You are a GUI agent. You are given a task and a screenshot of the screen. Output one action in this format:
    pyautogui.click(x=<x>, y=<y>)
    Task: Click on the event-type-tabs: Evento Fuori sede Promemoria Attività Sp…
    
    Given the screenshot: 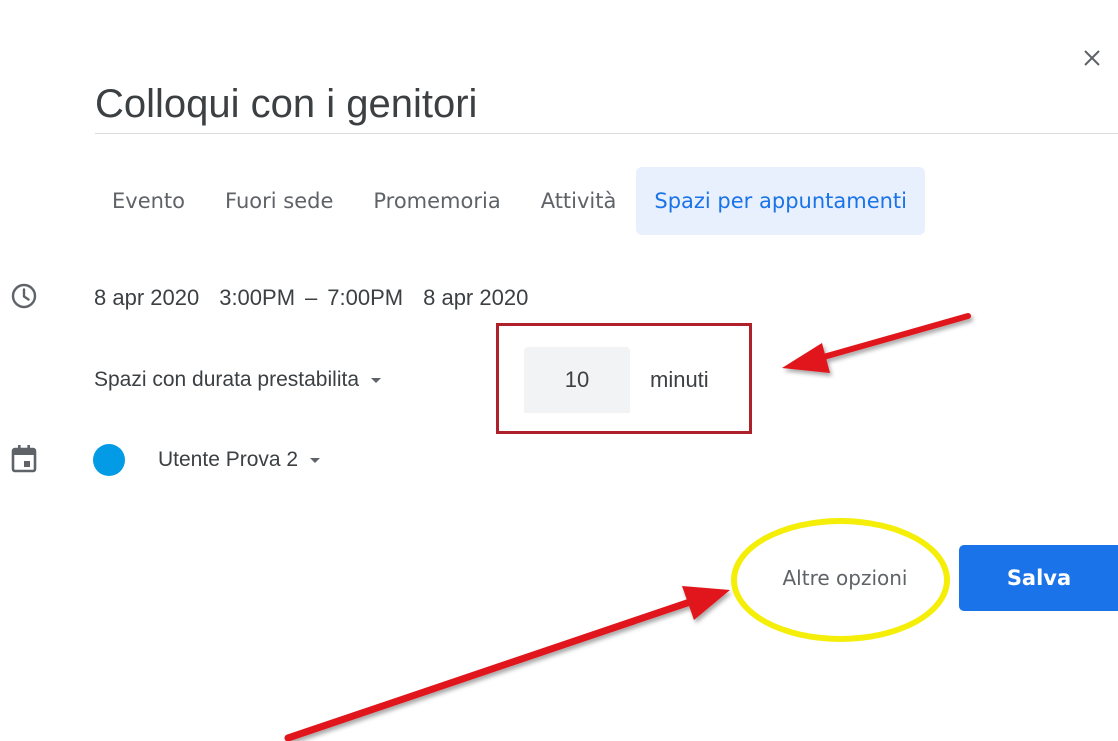 What is the action you would take?
    pyautogui.click(x=510, y=201)
    